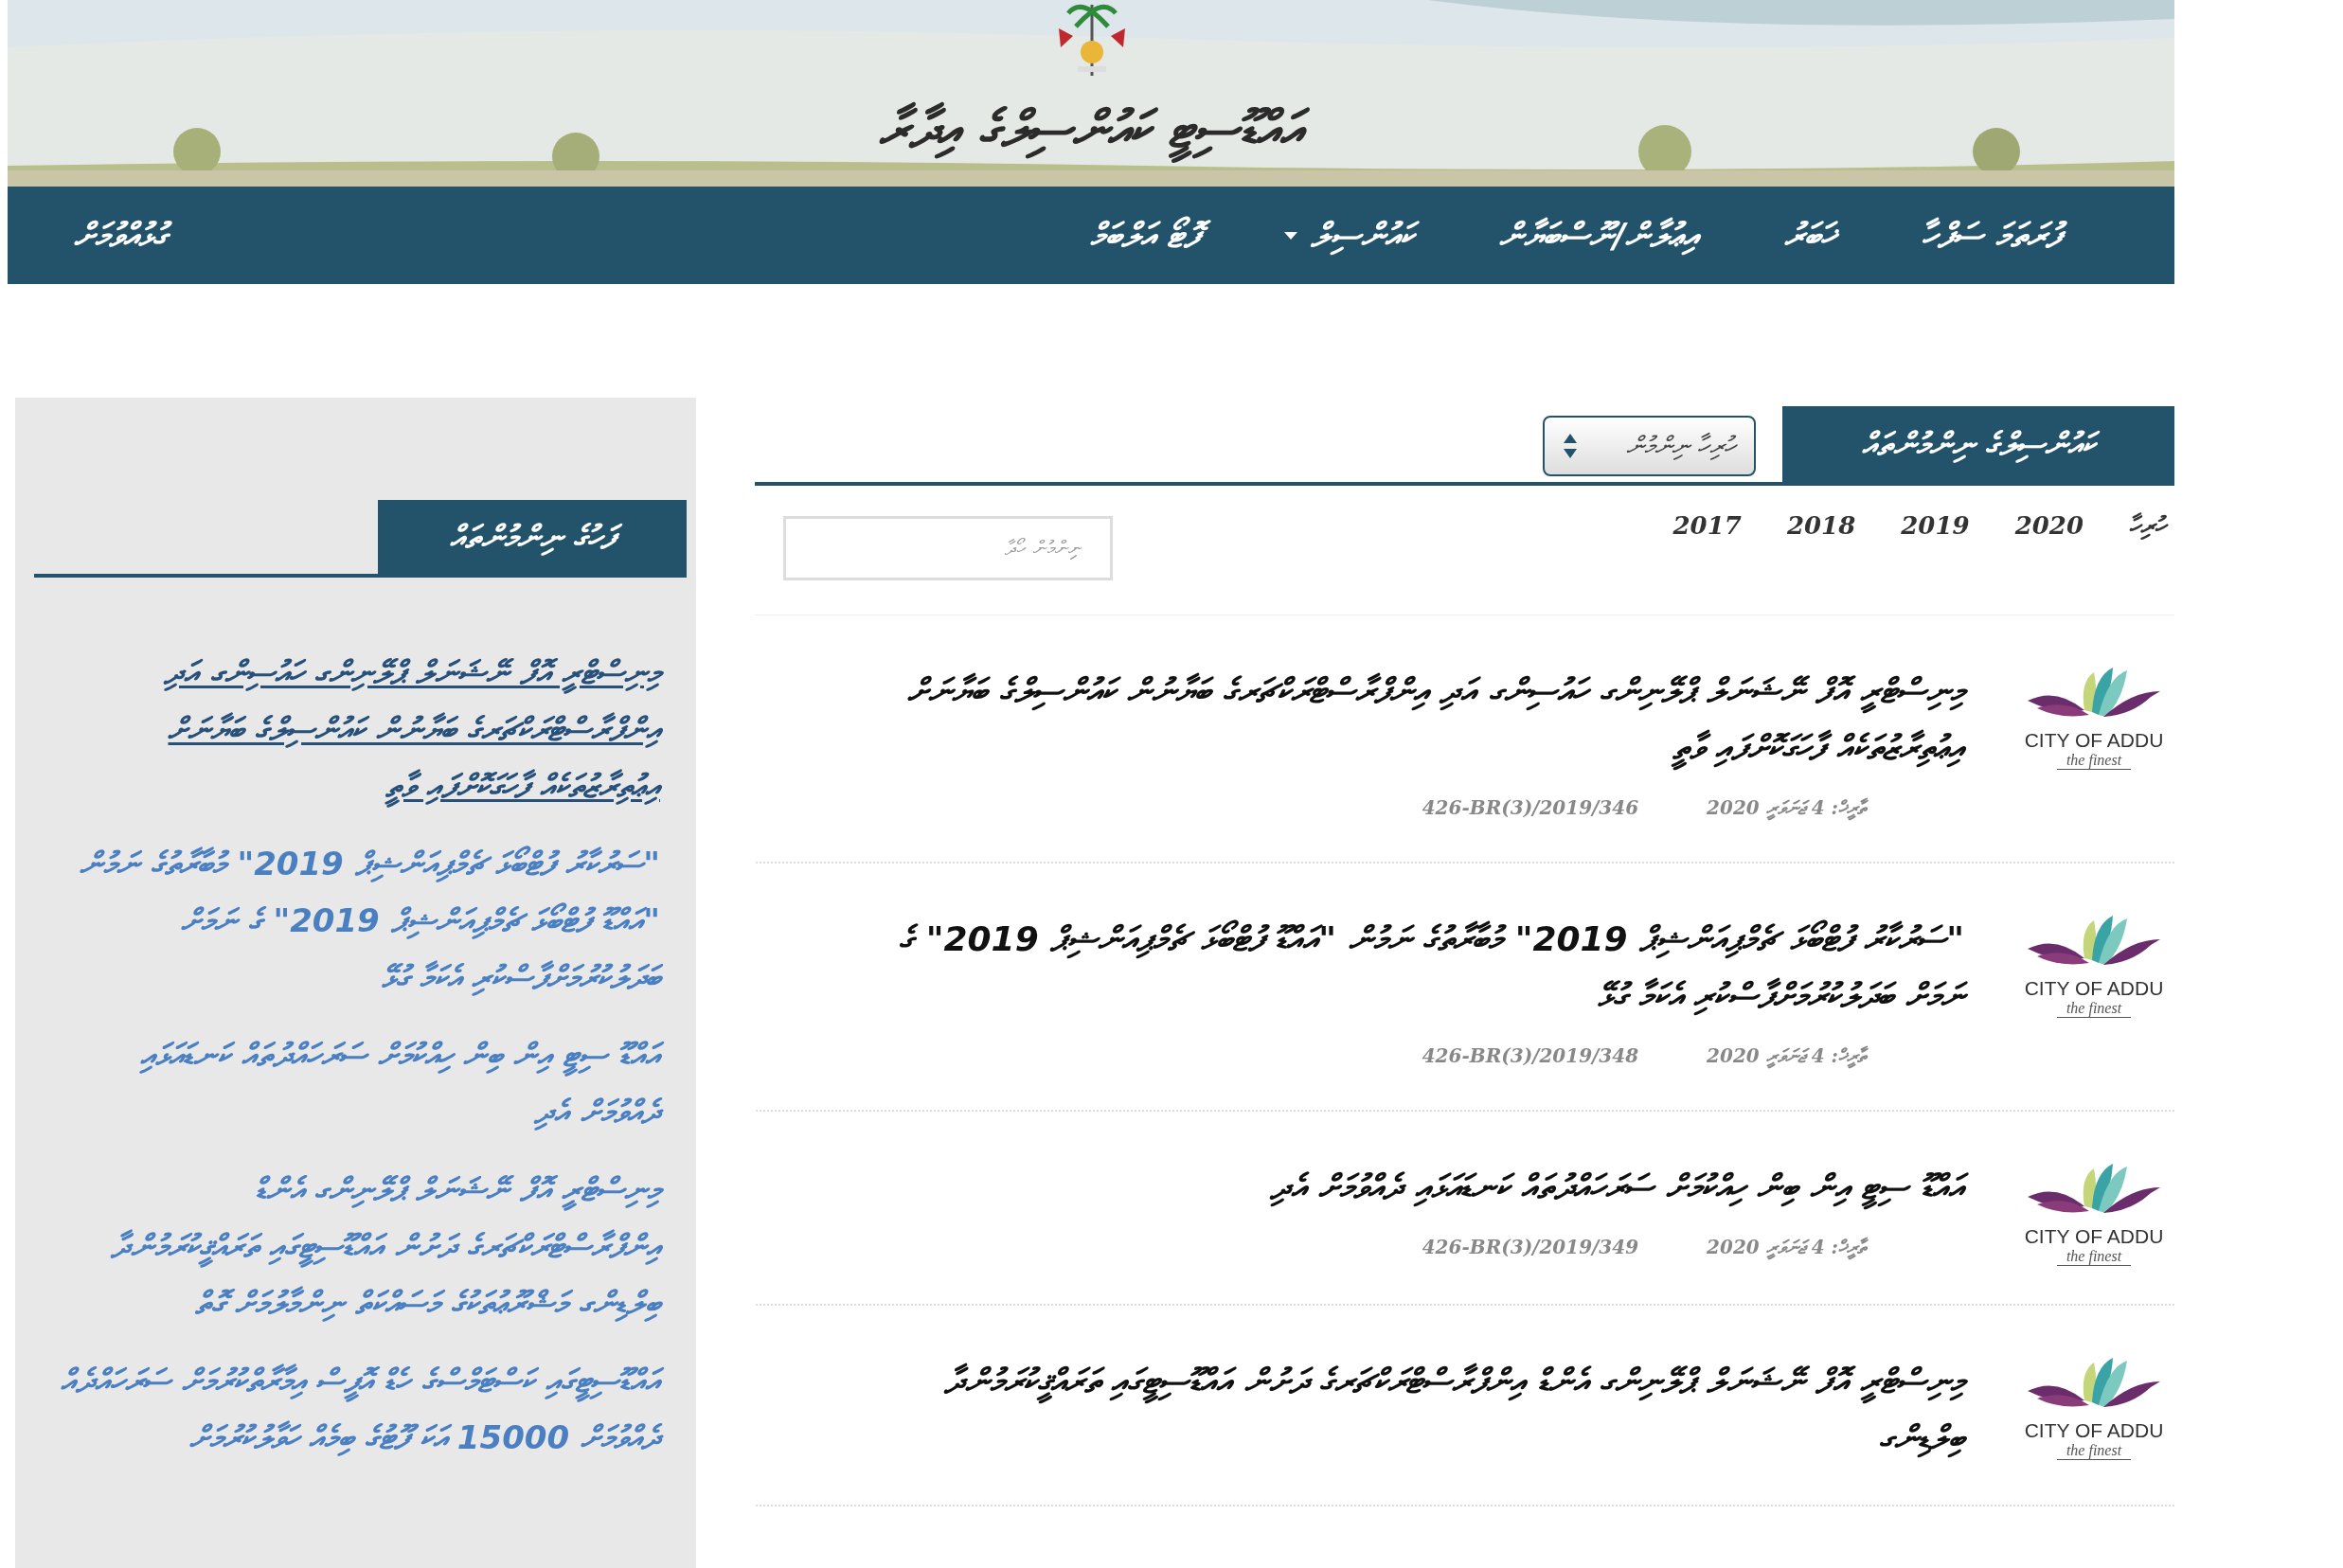  What do you see at coordinates (1409, 968) in the screenshot?
I see `decision-title: "ސަރުކާރު ފުޓްބޯޅަ ޗެމްޕިއަންޝިޕް 2019" މުބާރާތުގެ ނަމުން "އައްޑޫ ފުޓްބޯޅަ ޗެމްޕިއަންޝިޕް 2019" ގެ ނަމަށް ބަދަލުކުރުމަށްފާސްކުރި އެކަމާ ގުޅޭ` at bounding box center [1409, 968].